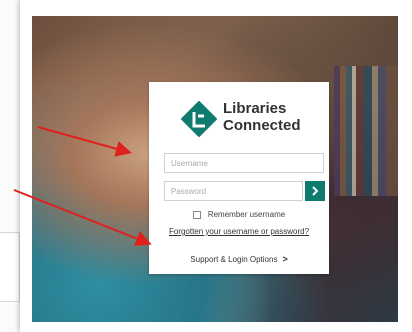 The width and height of the screenshot is (412, 332). What do you see at coordinates (239, 231) in the screenshot?
I see `forgot-credentials-link: Forgotten your username or password?` at bounding box center [239, 231].